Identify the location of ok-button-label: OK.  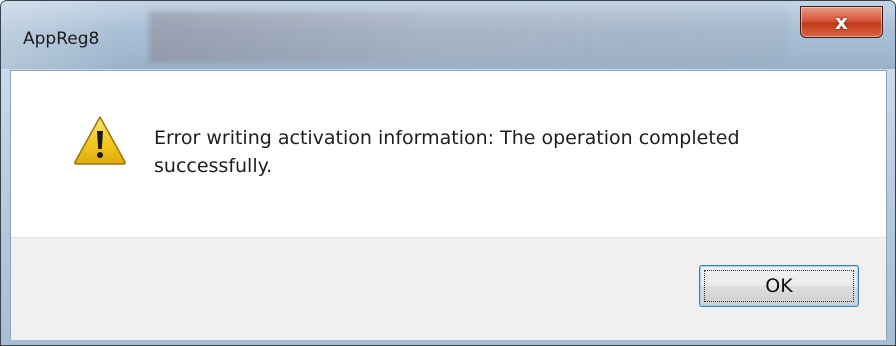
(779, 286).